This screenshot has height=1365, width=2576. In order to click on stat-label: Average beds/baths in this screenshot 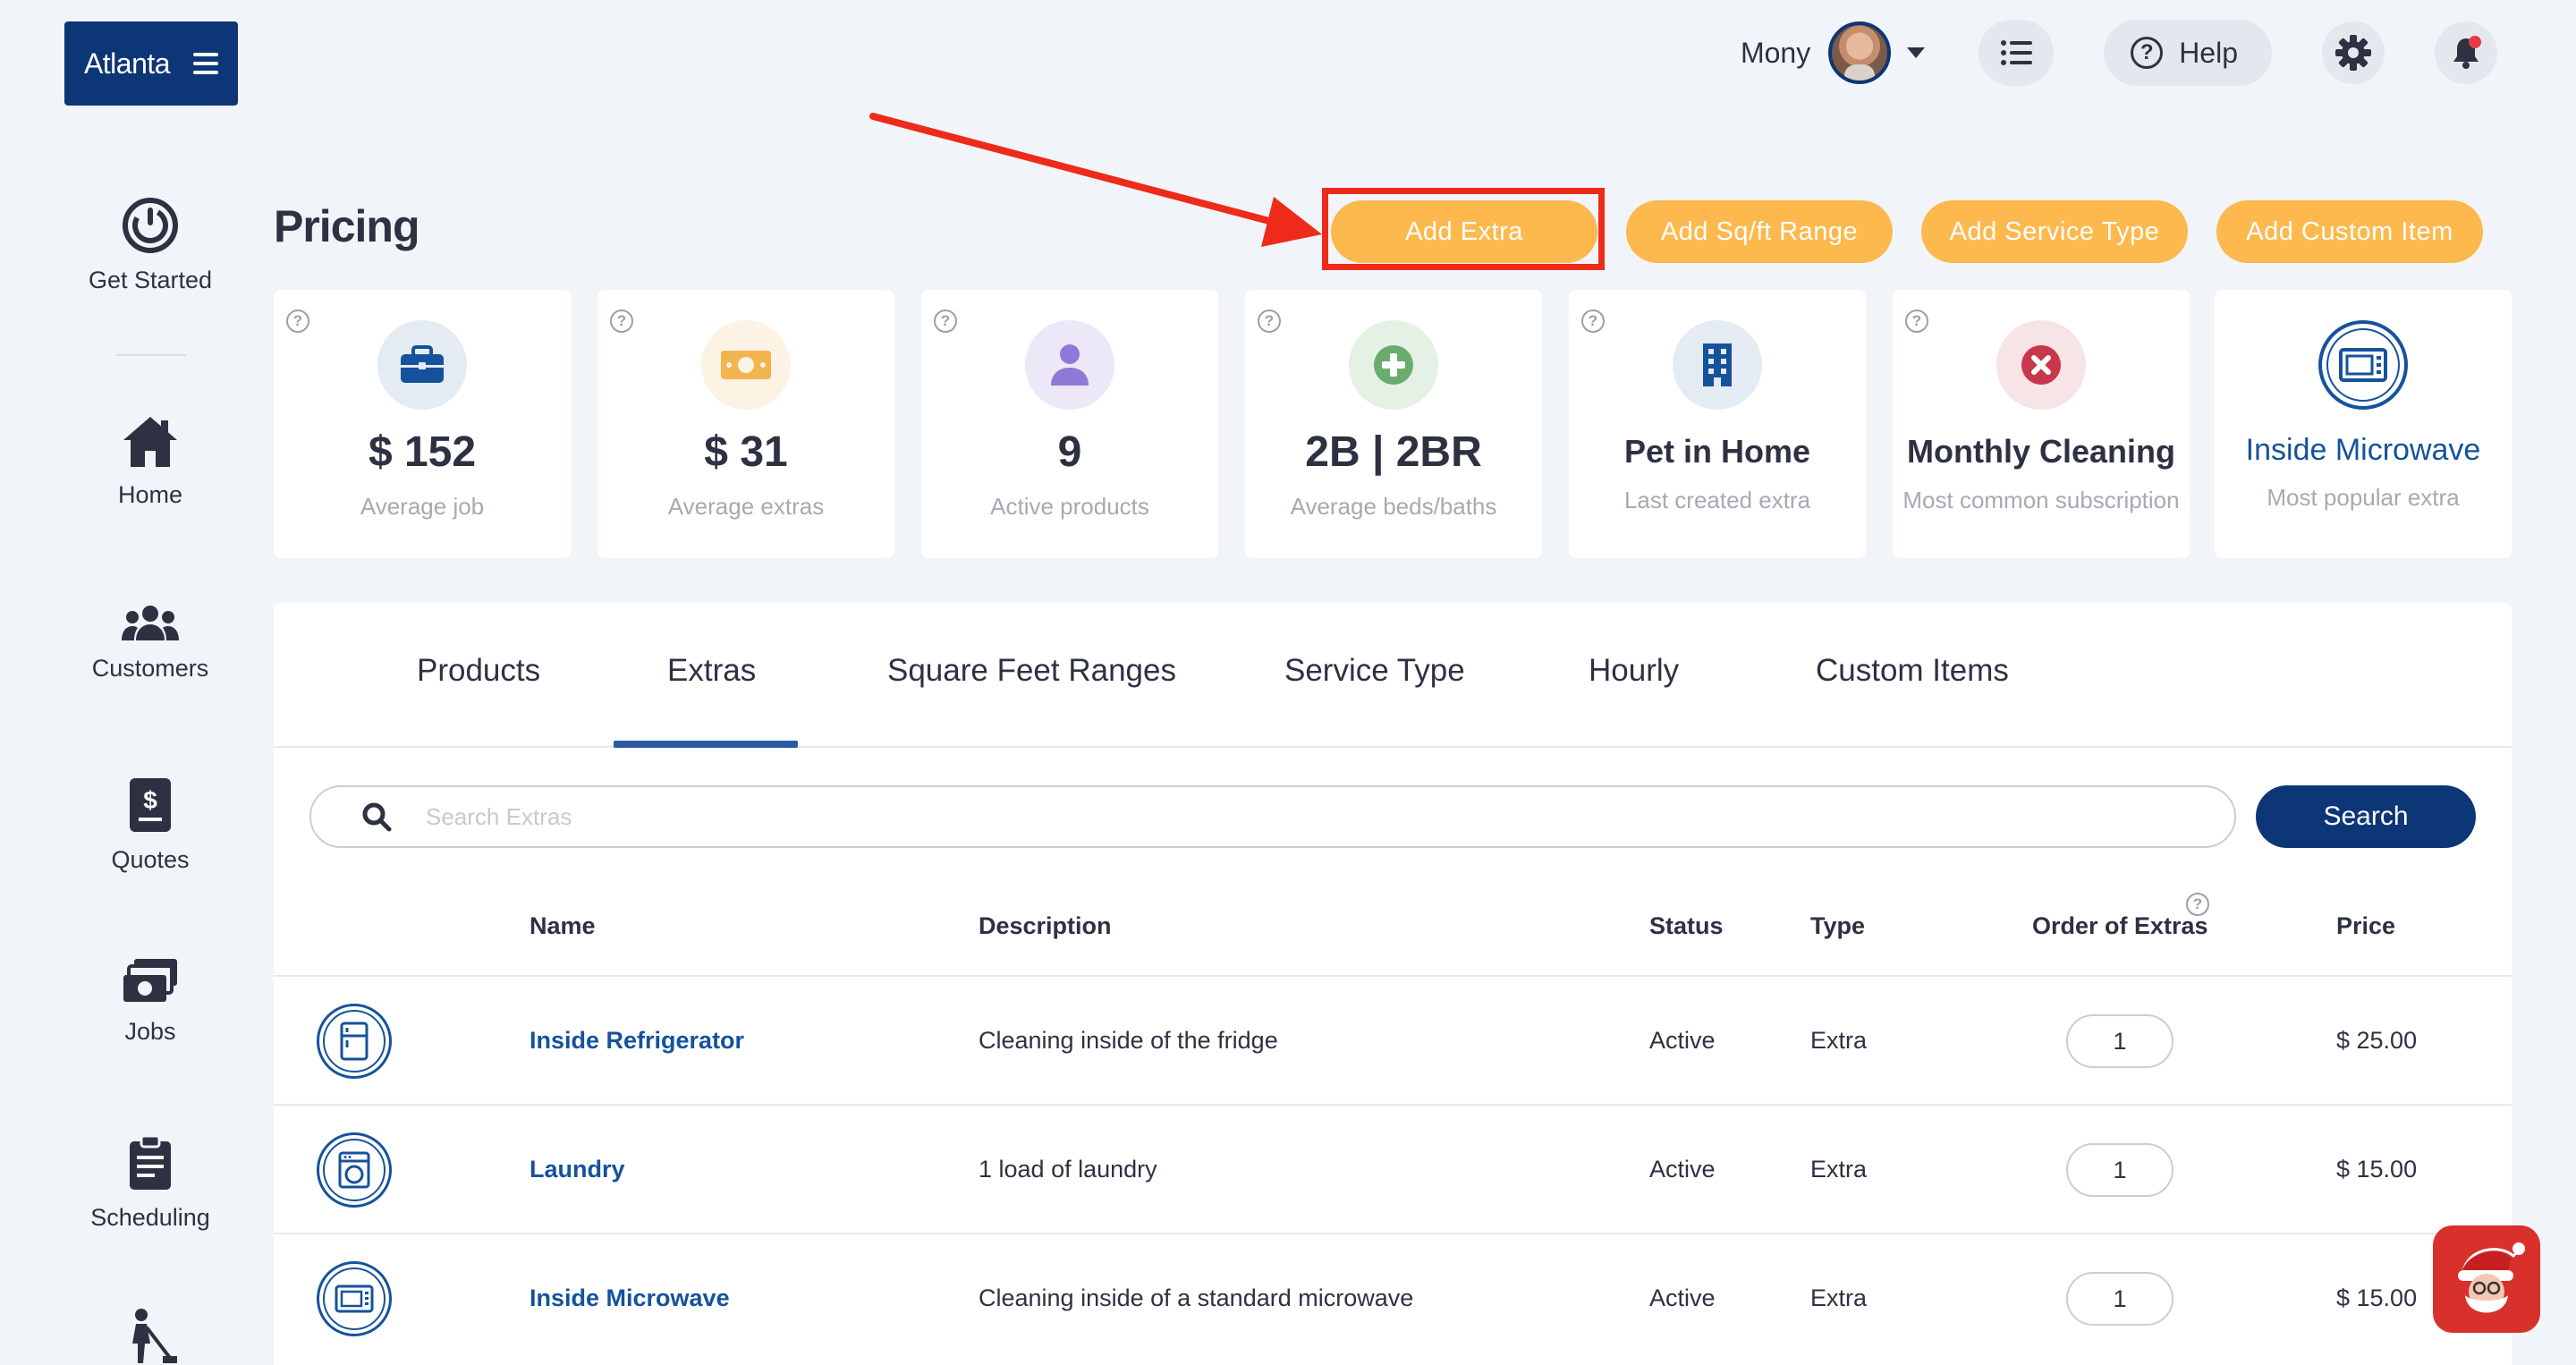, I will do `click(1393, 506)`.